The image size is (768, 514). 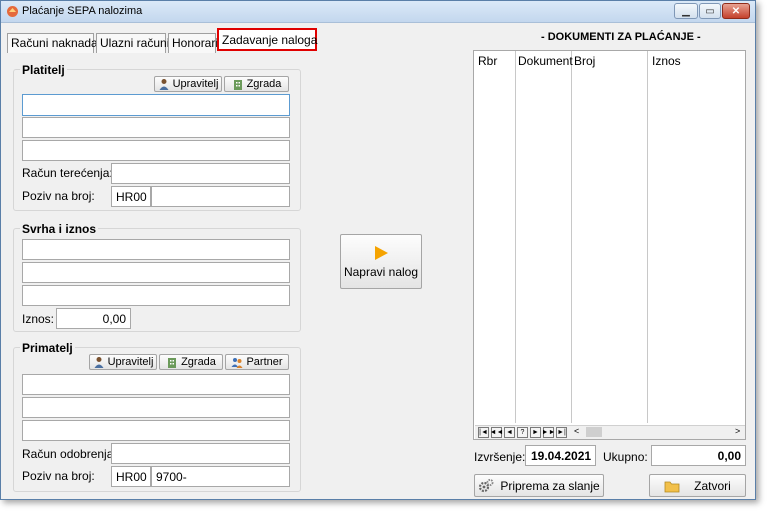 I want to click on svrha-title: Svrha i iznos, so click(x=59, y=229).